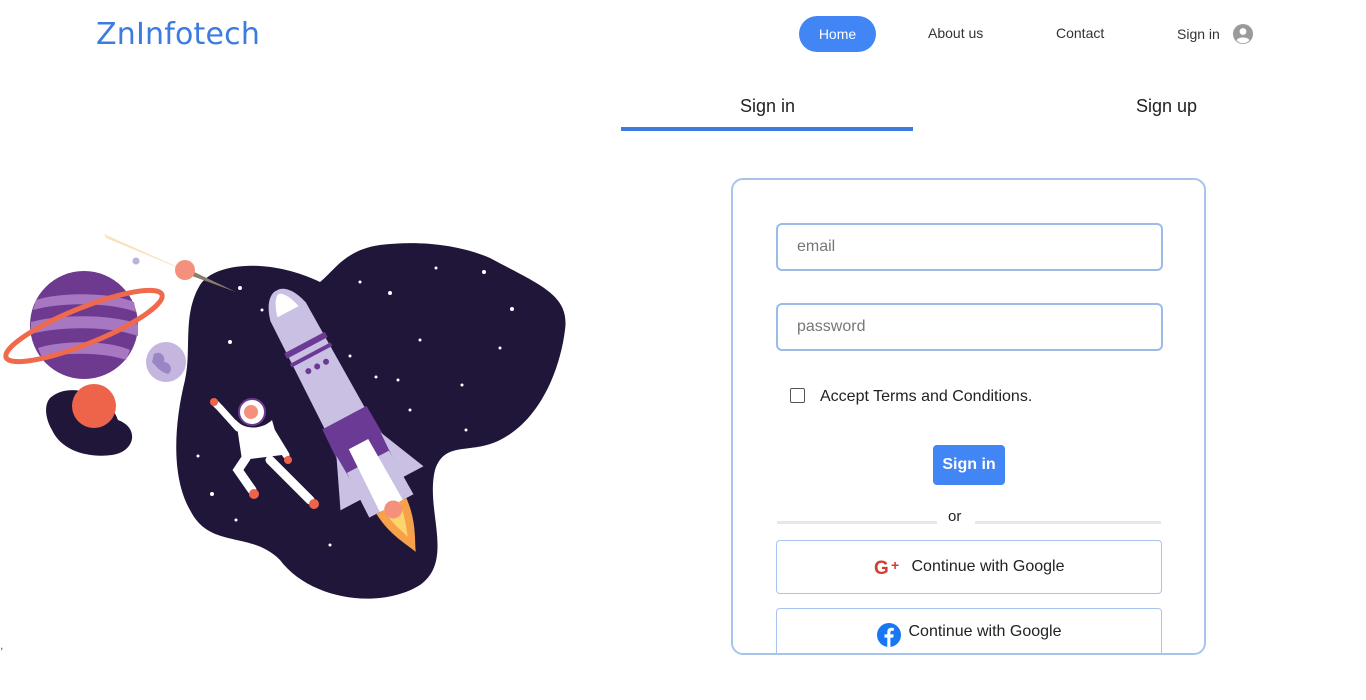  I want to click on continue-google-button: G + Continue with Google, so click(969, 567).